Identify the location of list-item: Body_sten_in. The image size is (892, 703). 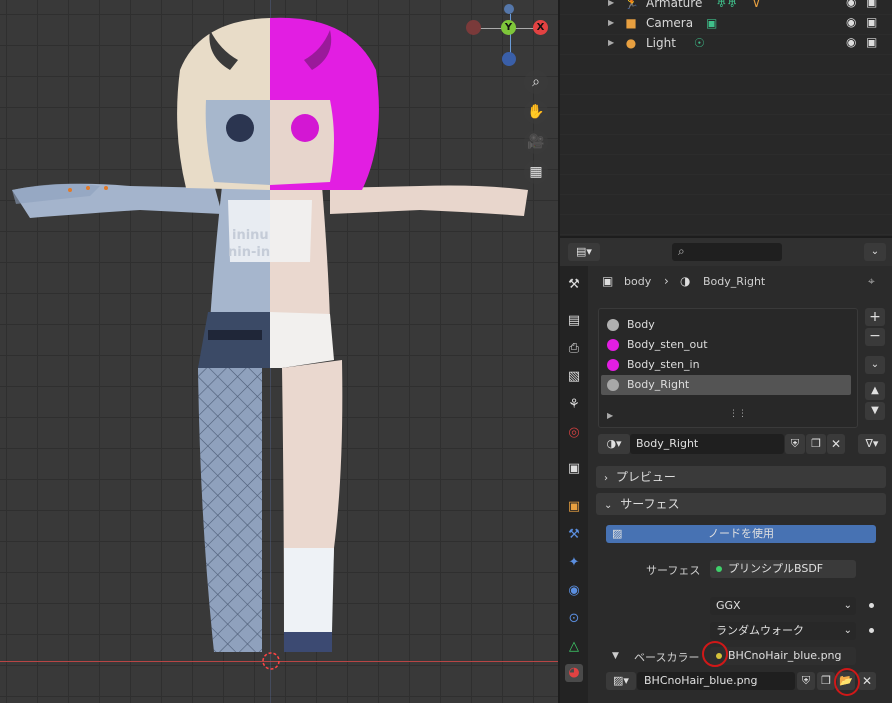
(726, 365).